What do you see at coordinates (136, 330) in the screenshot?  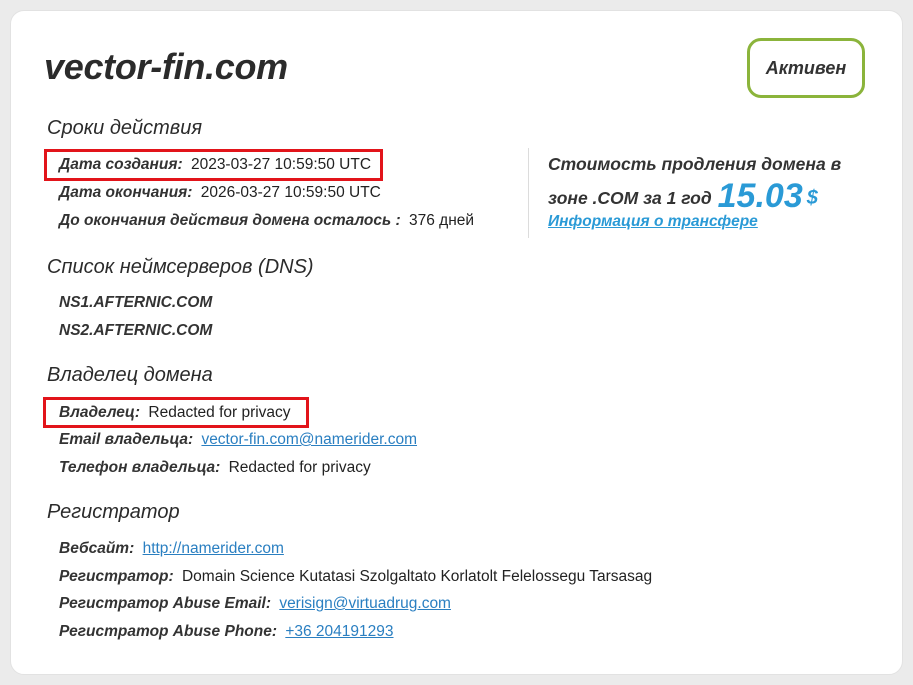 I see `nameserver-2: NS2.AFTERNIC.COM` at bounding box center [136, 330].